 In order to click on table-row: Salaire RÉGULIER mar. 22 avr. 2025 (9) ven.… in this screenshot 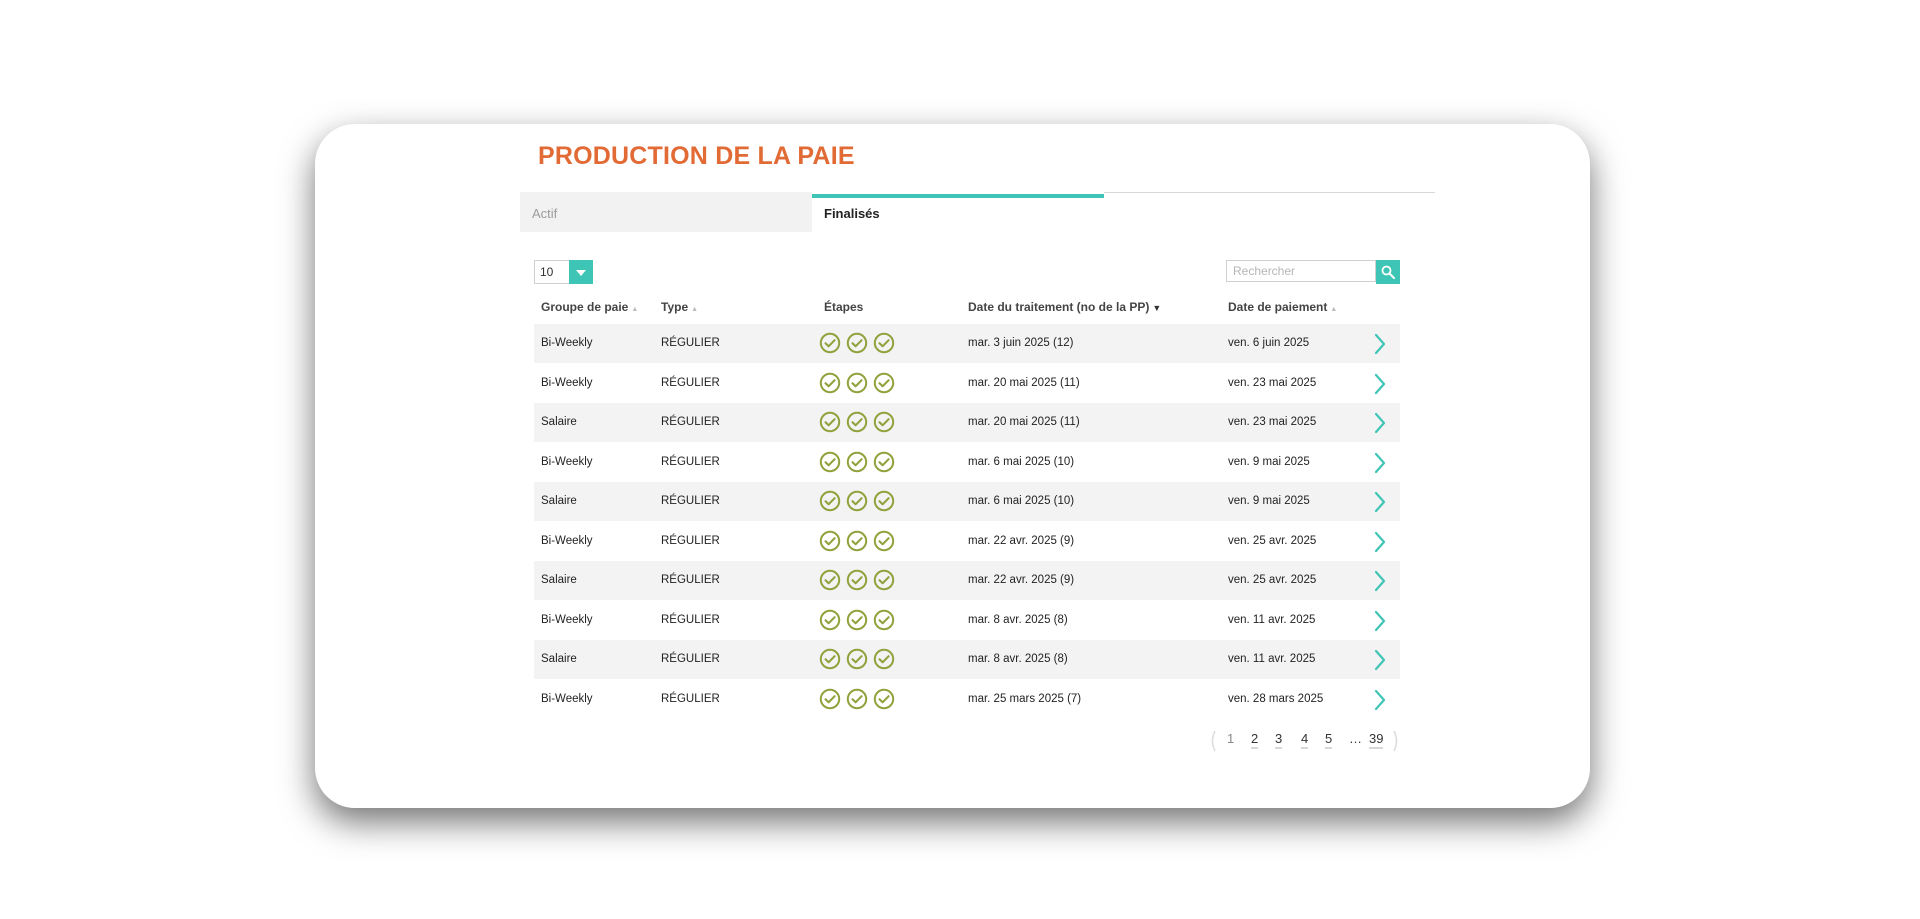, I will do `click(967, 580)`.